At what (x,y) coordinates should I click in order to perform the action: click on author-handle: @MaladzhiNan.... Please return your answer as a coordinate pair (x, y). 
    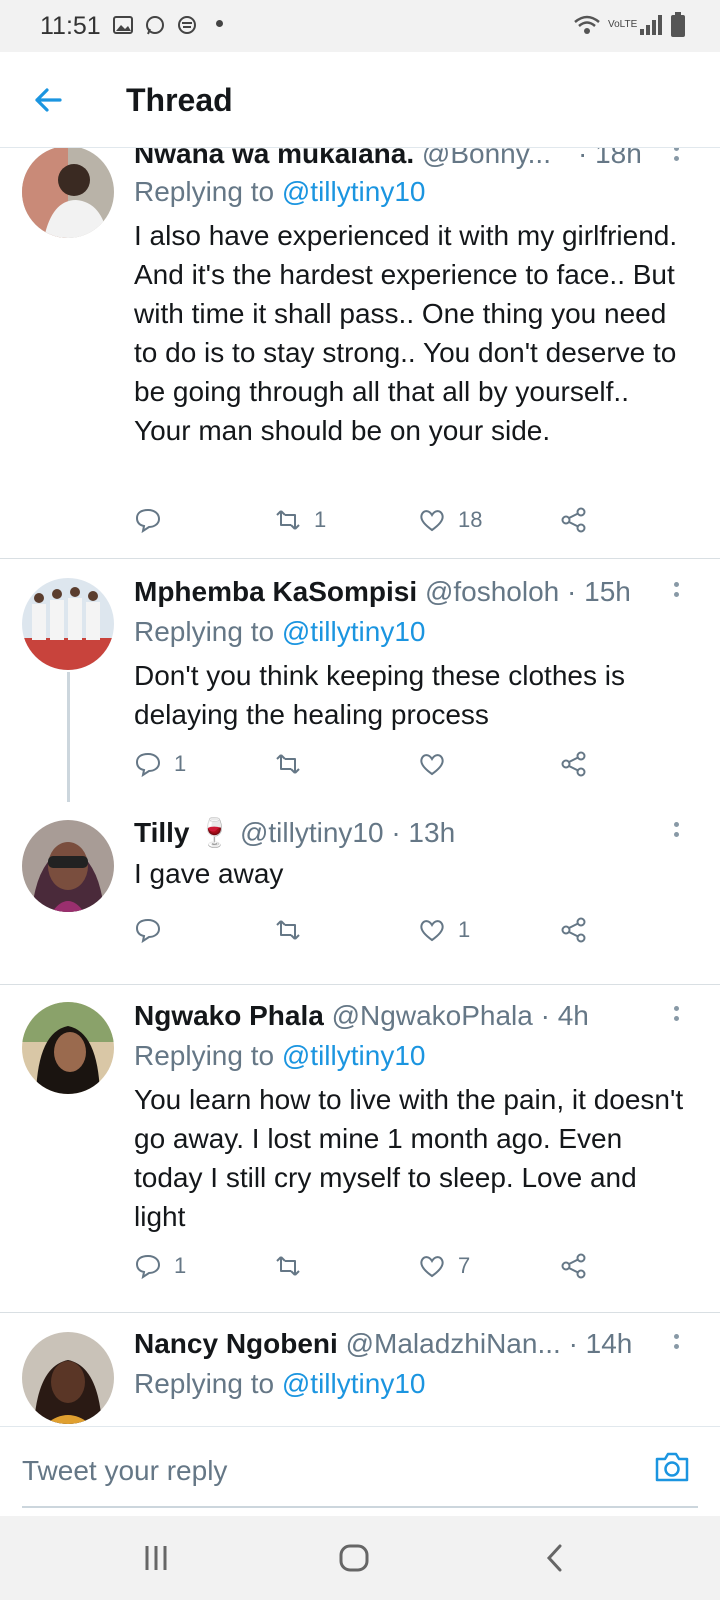
    Looking at the image, I should click on (453, 1343).